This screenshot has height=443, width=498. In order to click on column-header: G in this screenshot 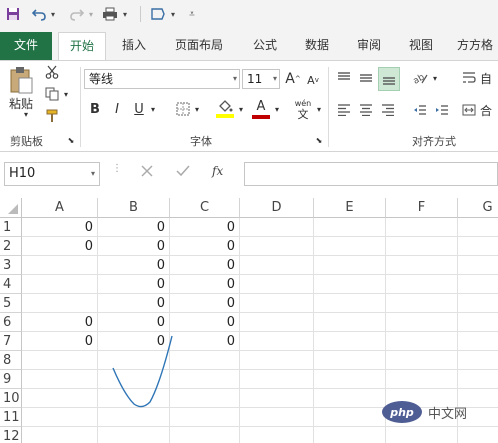, I will do `click(478, 208)`.